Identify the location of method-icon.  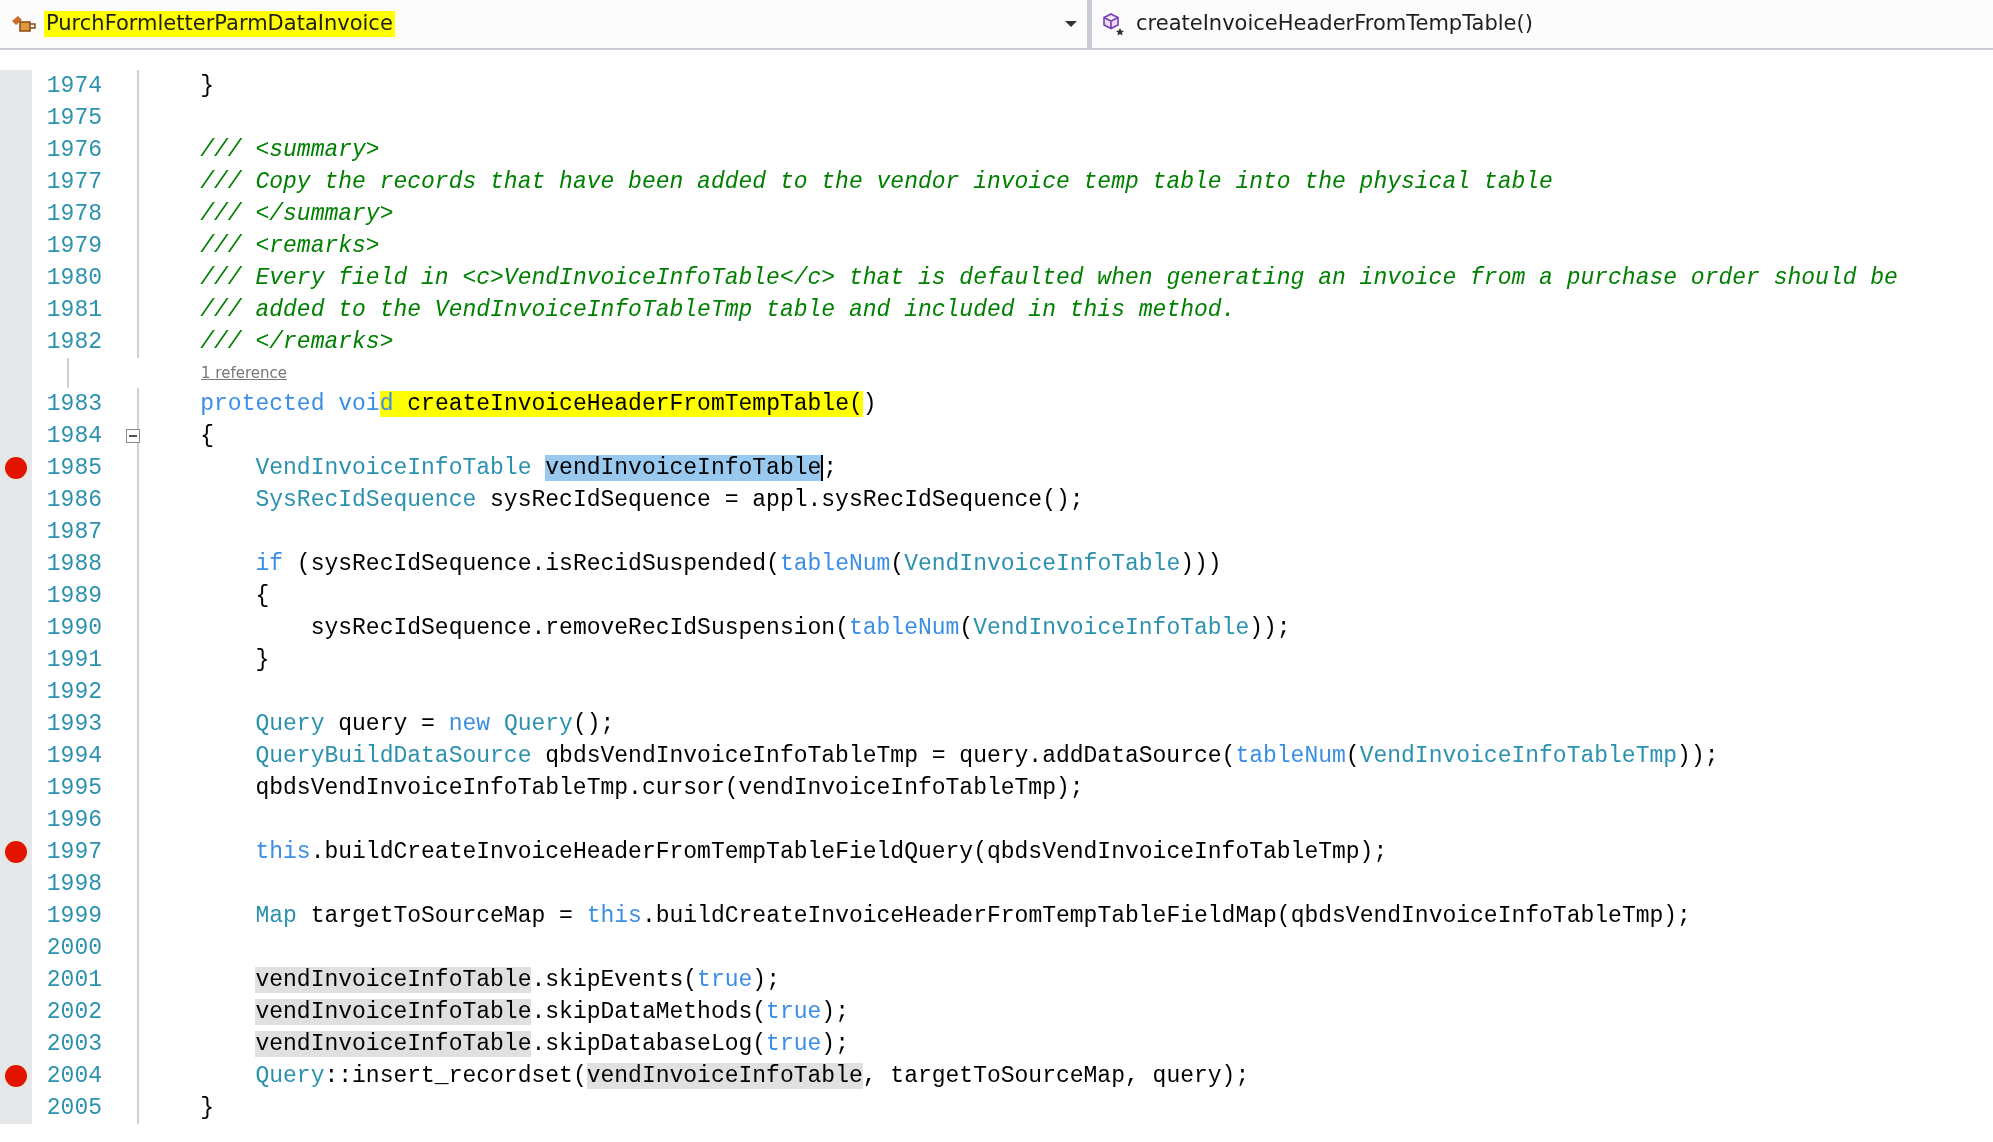
(1114, 24).